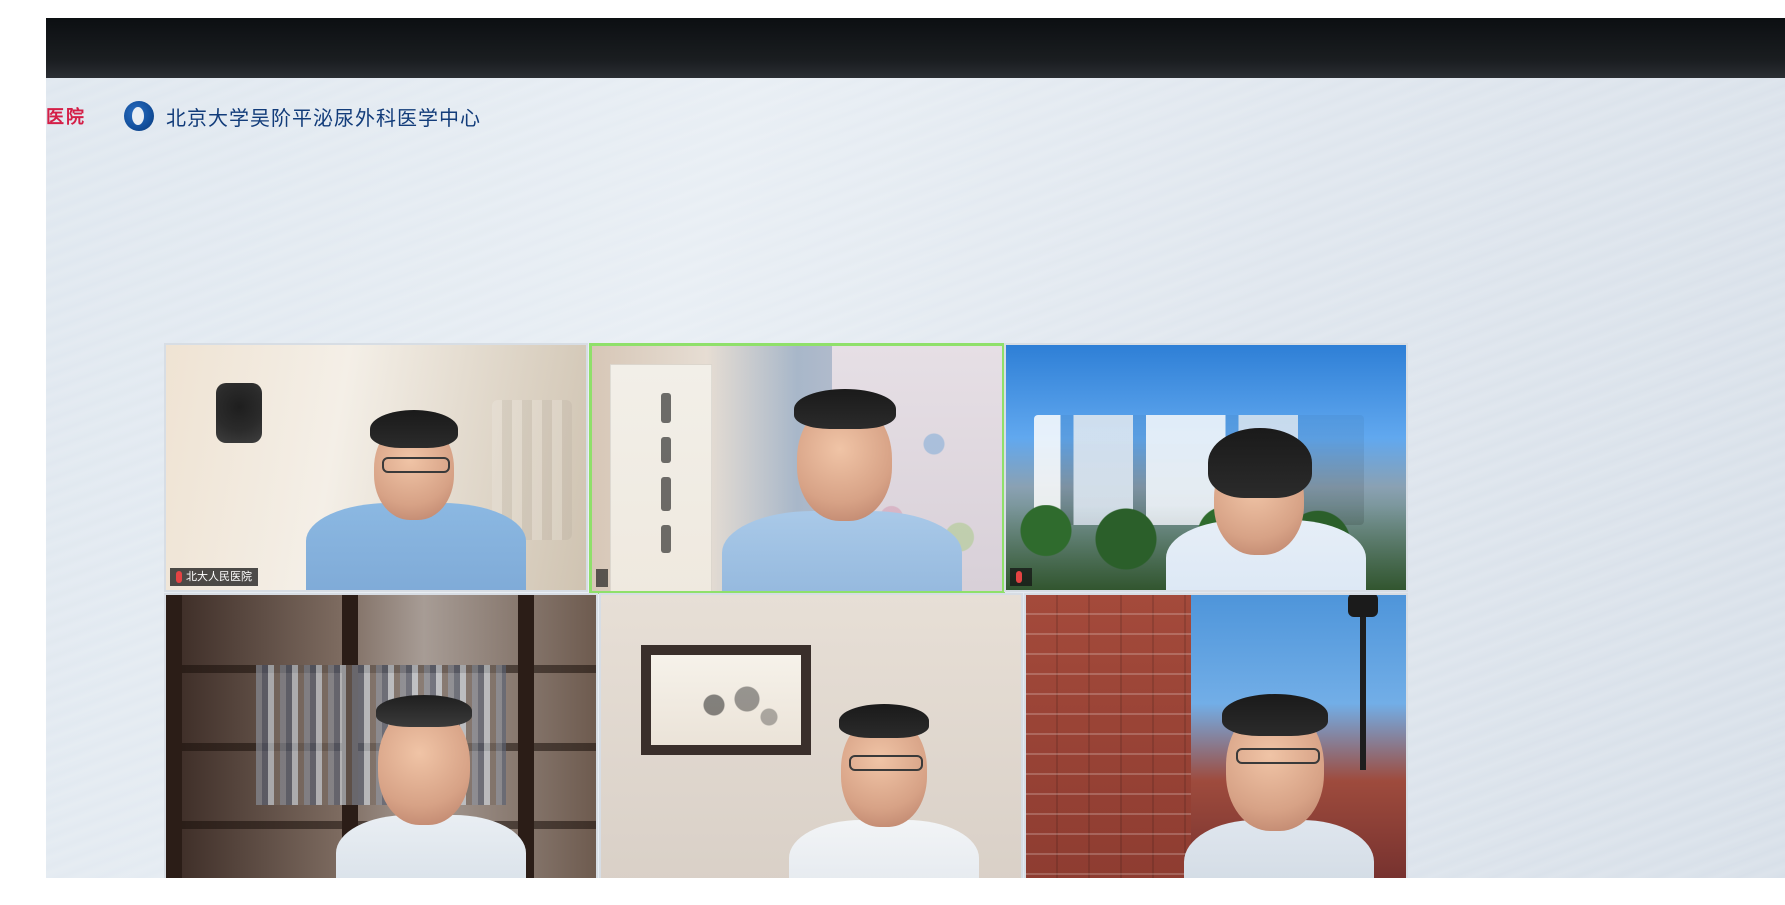  What do you see at coordinates (915, 48) in the screenshot?
I see `monitor-top-bezel` at bounding box center [915, 48].